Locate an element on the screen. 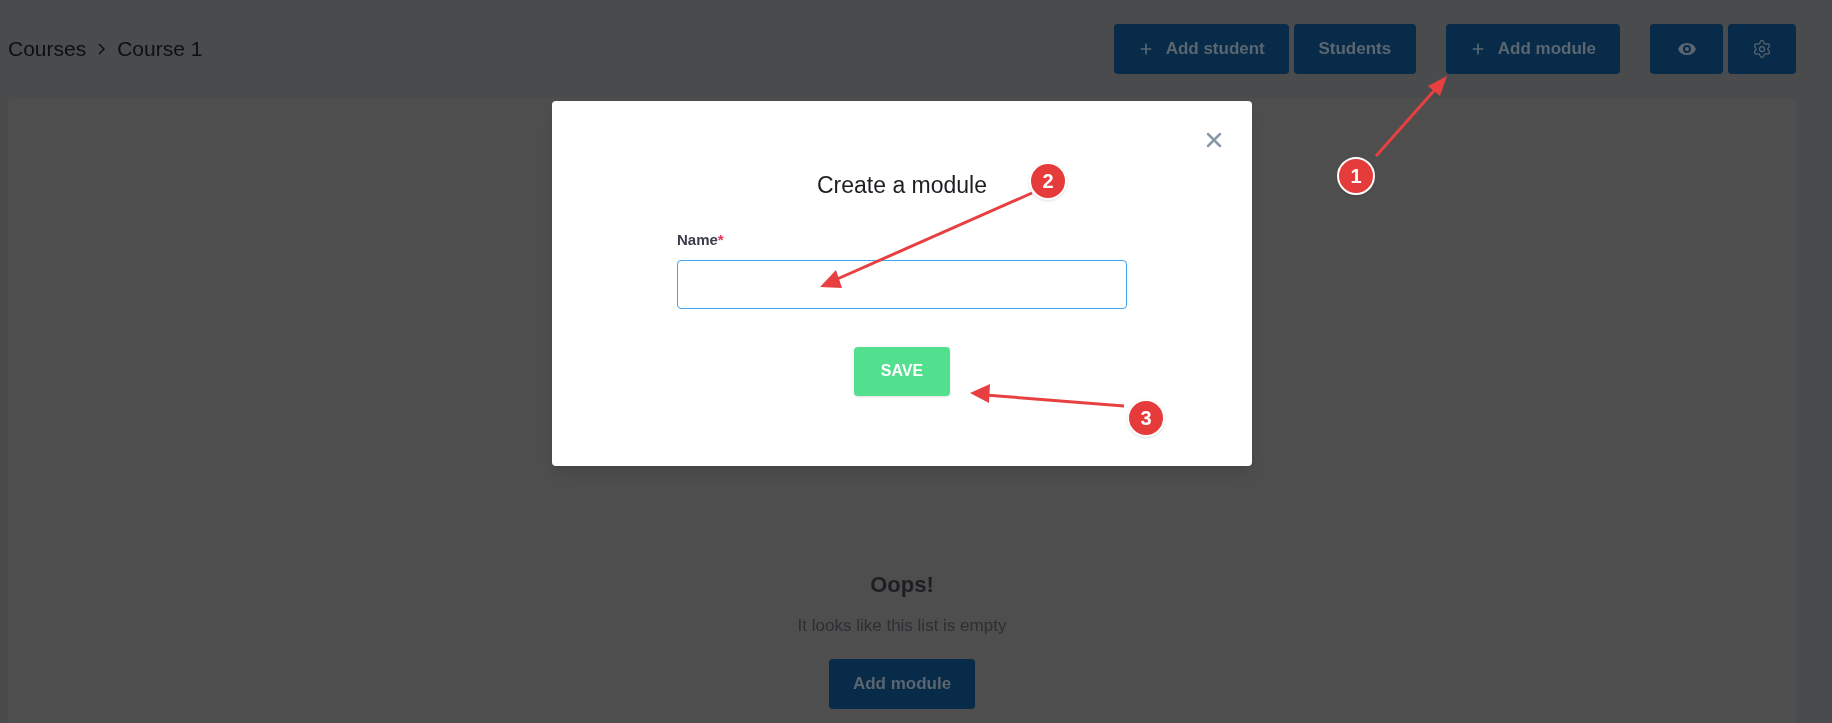 Image resolution: width=1832 pixels, height=723 pixels. modal-title: Create a module is located at coordinates (901, 185).